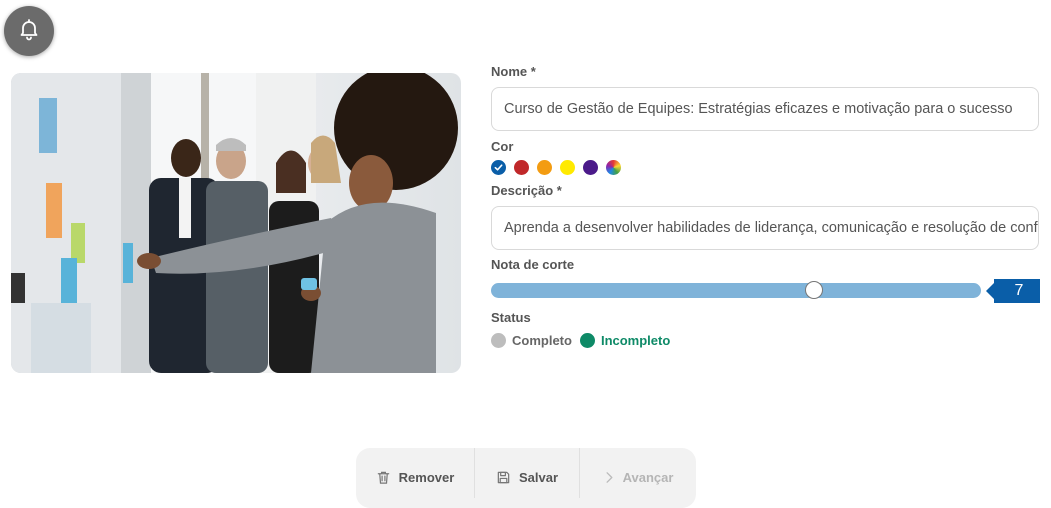 This screenshot has width=1051, height=508. What do you see at coordinates (736, 290) in the screenshot?
I see `cutoff-slider` at bounding box center [736, 290].